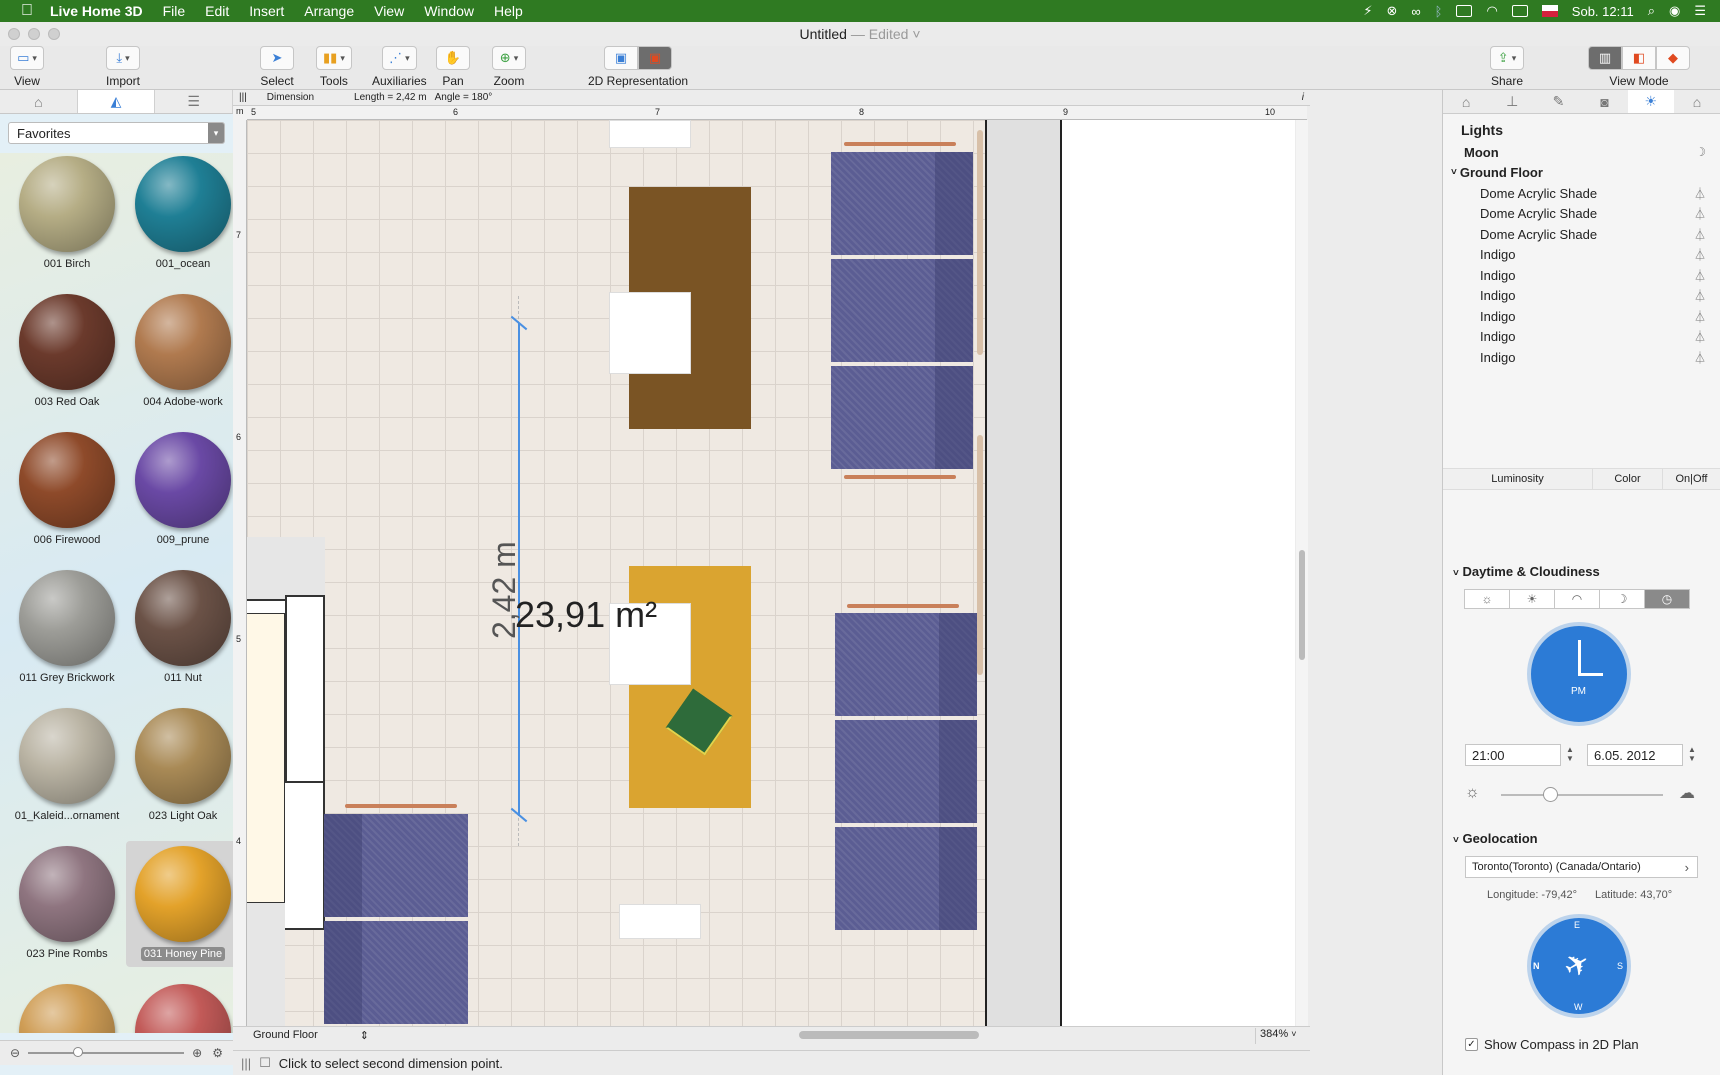  Describe the element at coordinates (106, 1052) in the screenshot. I see `thumbnail-size-slider` at that location.